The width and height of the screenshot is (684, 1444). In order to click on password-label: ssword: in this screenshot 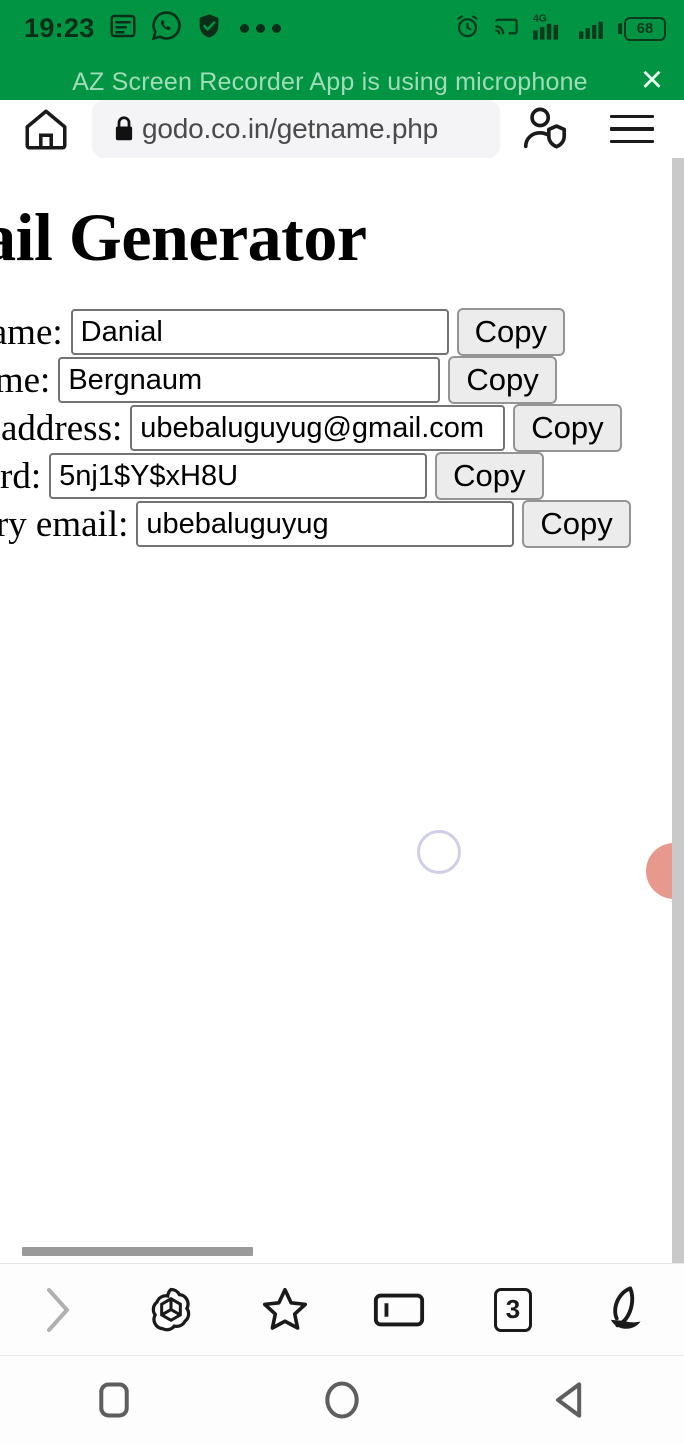, I will do `click(21, 476)`.